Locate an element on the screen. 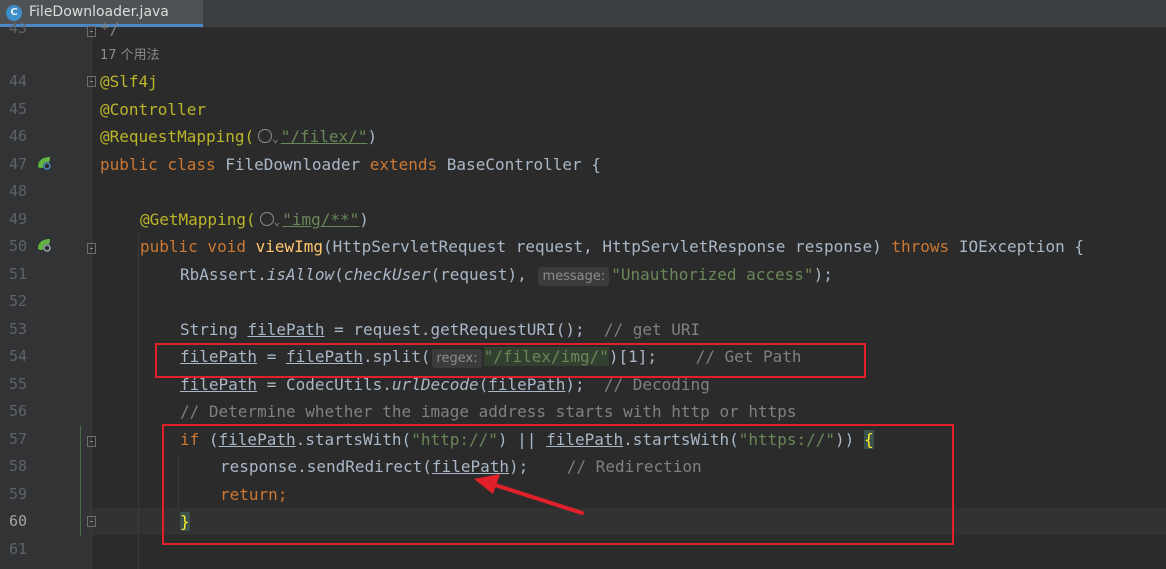 The width and height of the screenshot is (1166, 569). red-arrow-annotation is located at coordinates (529, 494).